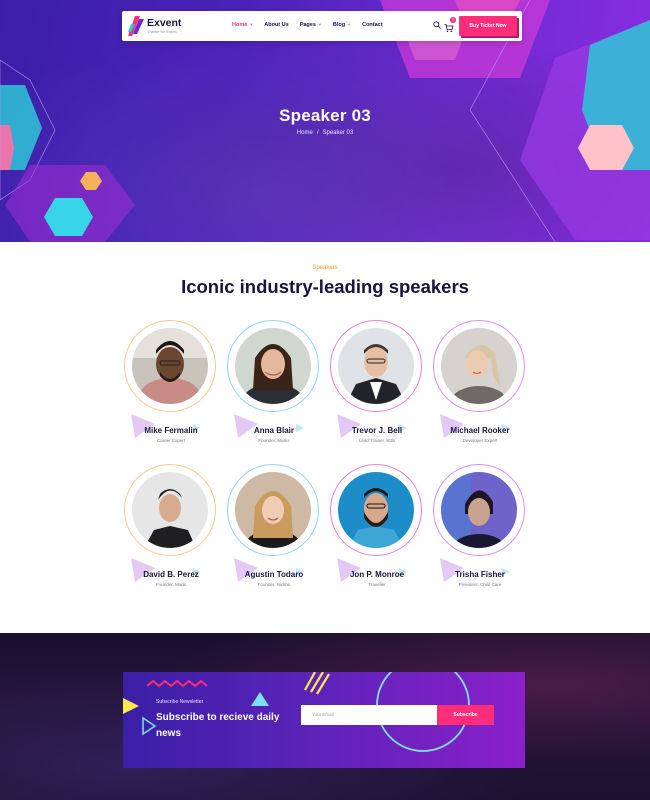  Describe the element at coordinates (369, 715) in the screenshot. I see `email-field: Your Email` at that location.